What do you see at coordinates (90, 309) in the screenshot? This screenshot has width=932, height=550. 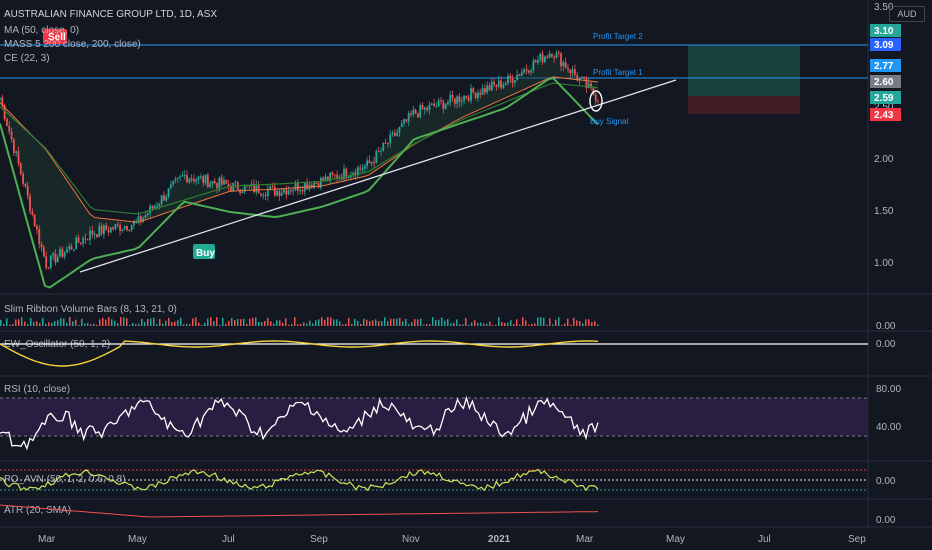 I see `volume-pane-label: Slim Ribbon Volume Bars (8, 13, 21, 0)` at bounding box center [90, 309].